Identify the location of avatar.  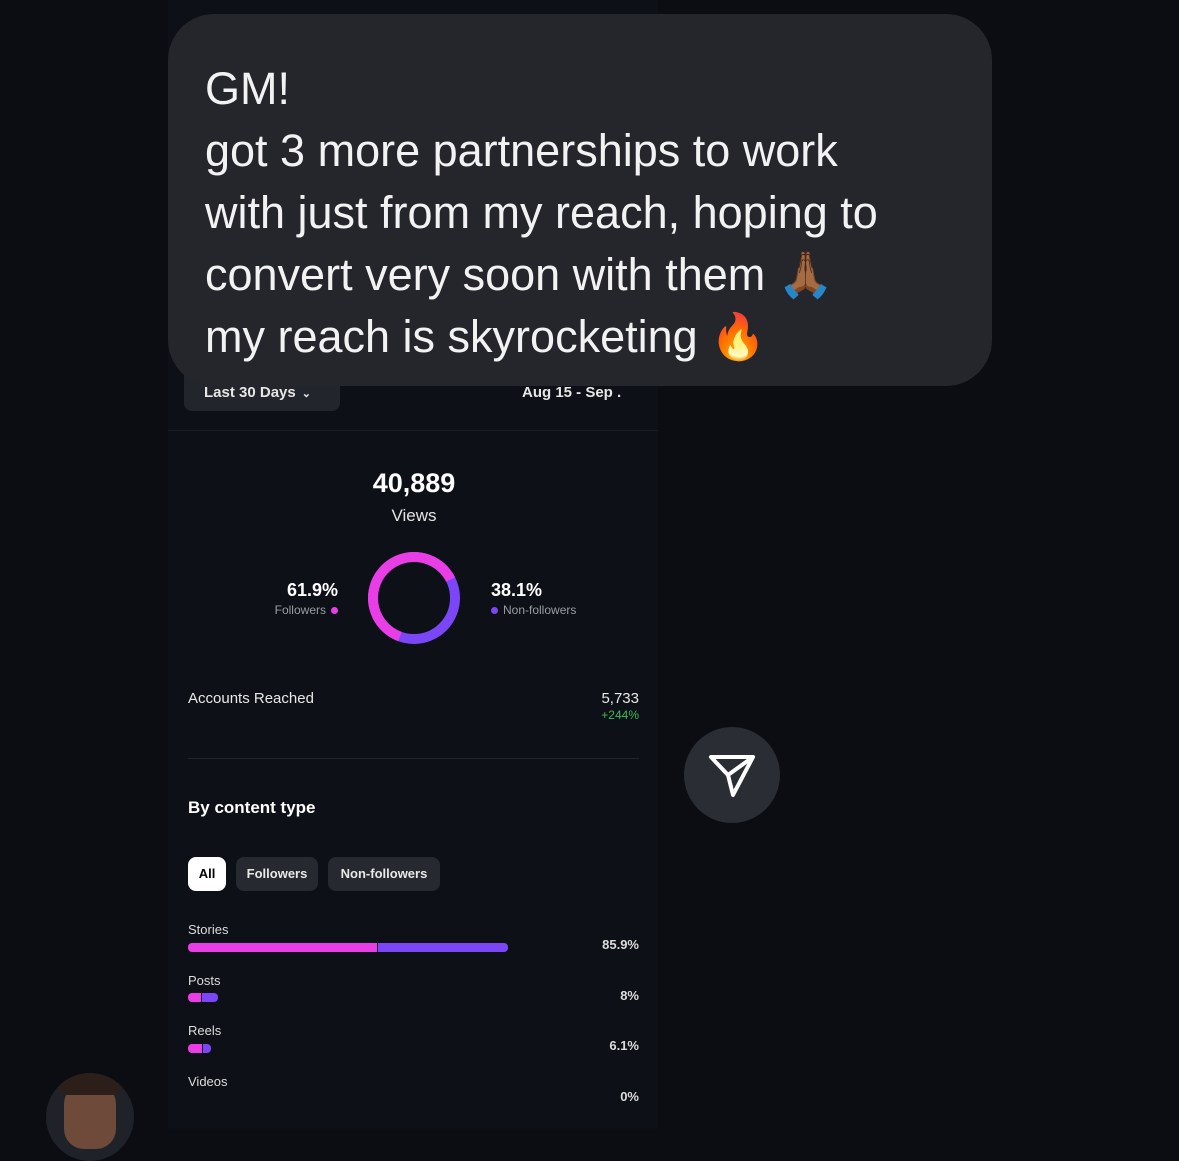
(90, 1117).